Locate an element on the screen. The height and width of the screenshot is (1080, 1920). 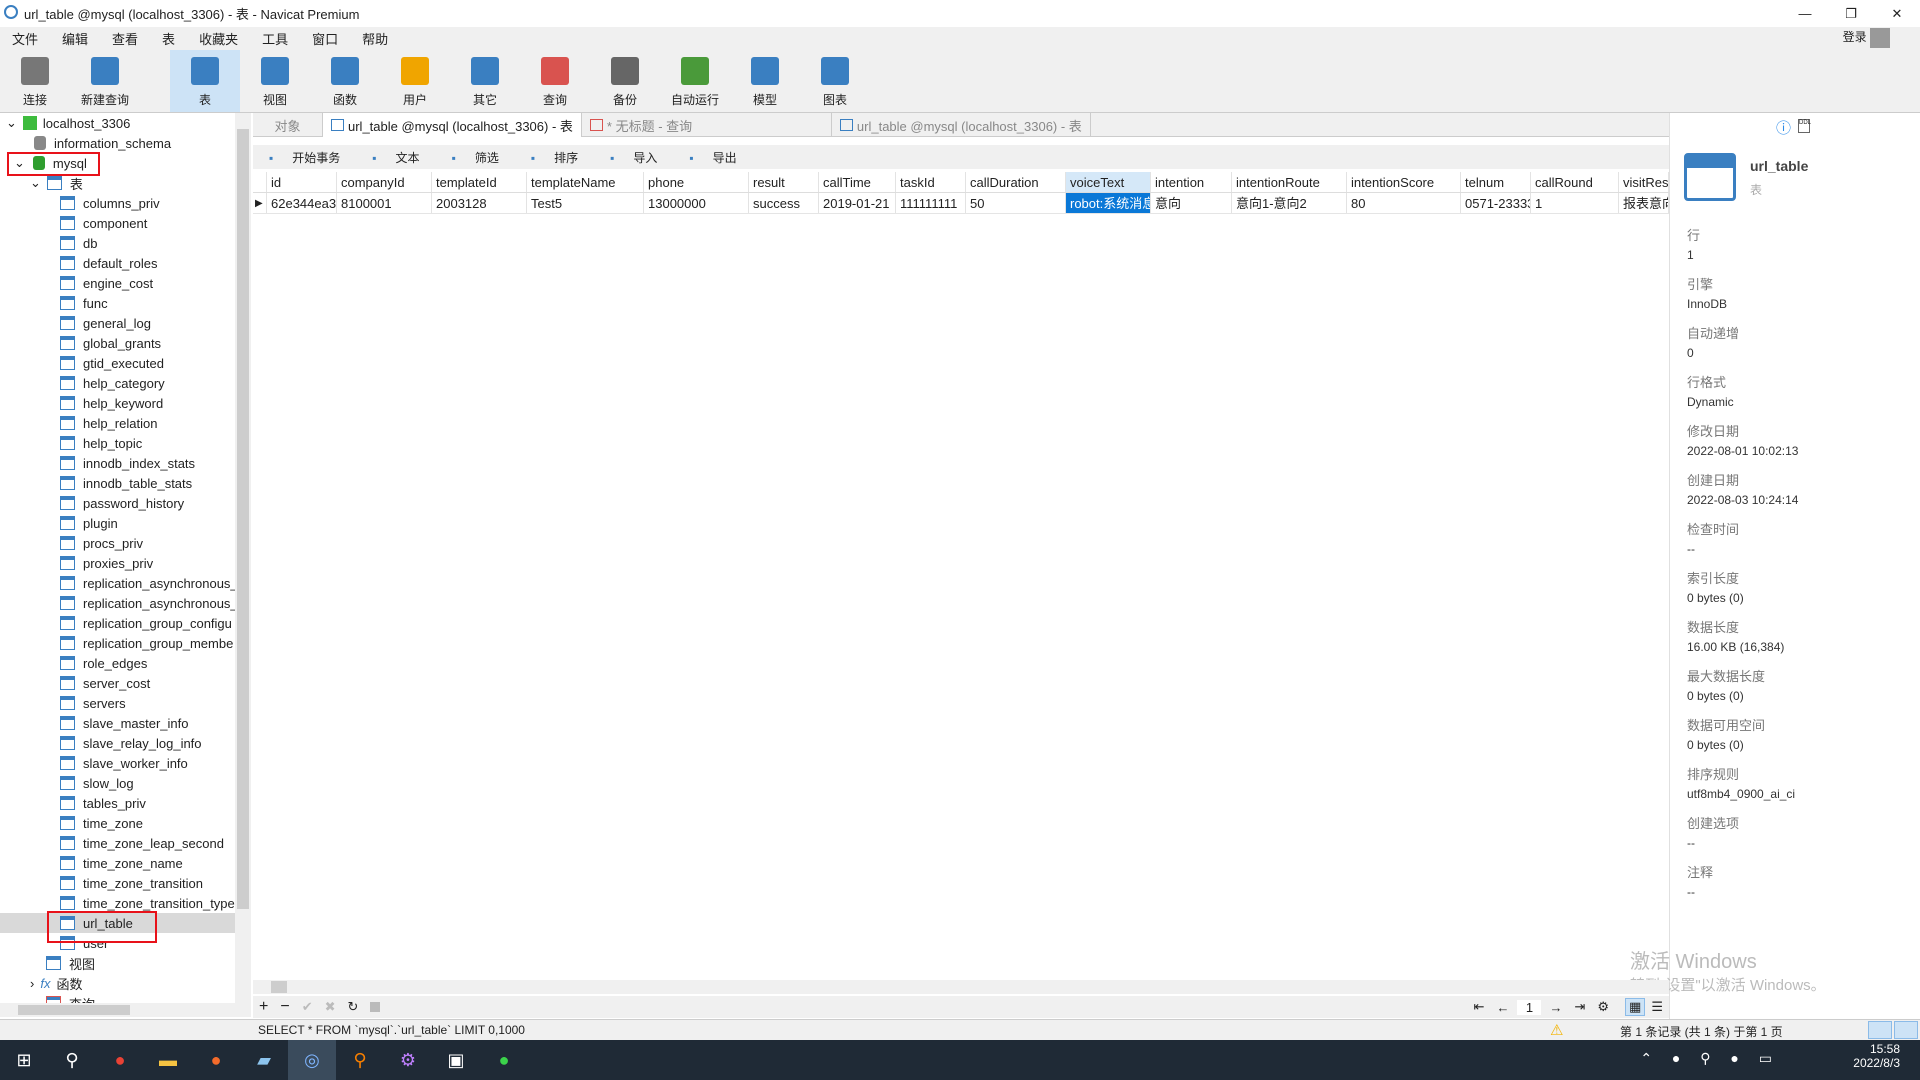
tree-table-item: gtid_executed is located at coordinates (125, 363).